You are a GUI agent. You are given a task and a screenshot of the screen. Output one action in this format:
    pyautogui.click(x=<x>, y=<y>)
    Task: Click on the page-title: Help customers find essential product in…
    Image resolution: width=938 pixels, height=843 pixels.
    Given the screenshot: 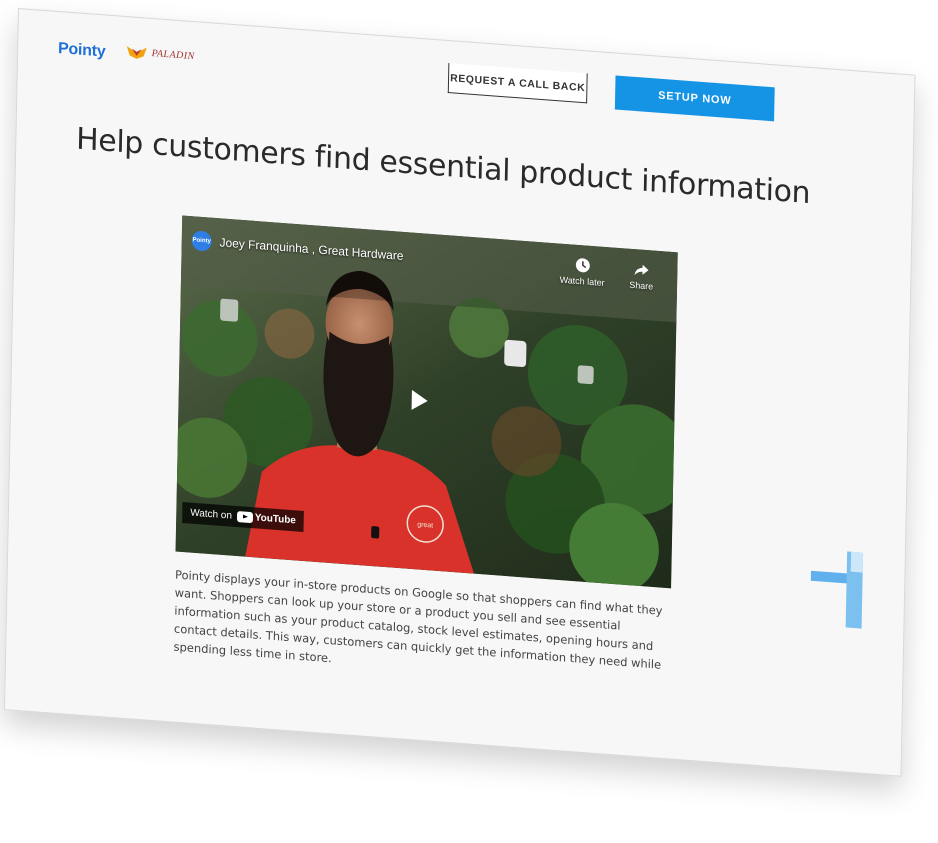 What is the action you would take?
    pyautogui.click(x=443, y=166)
    